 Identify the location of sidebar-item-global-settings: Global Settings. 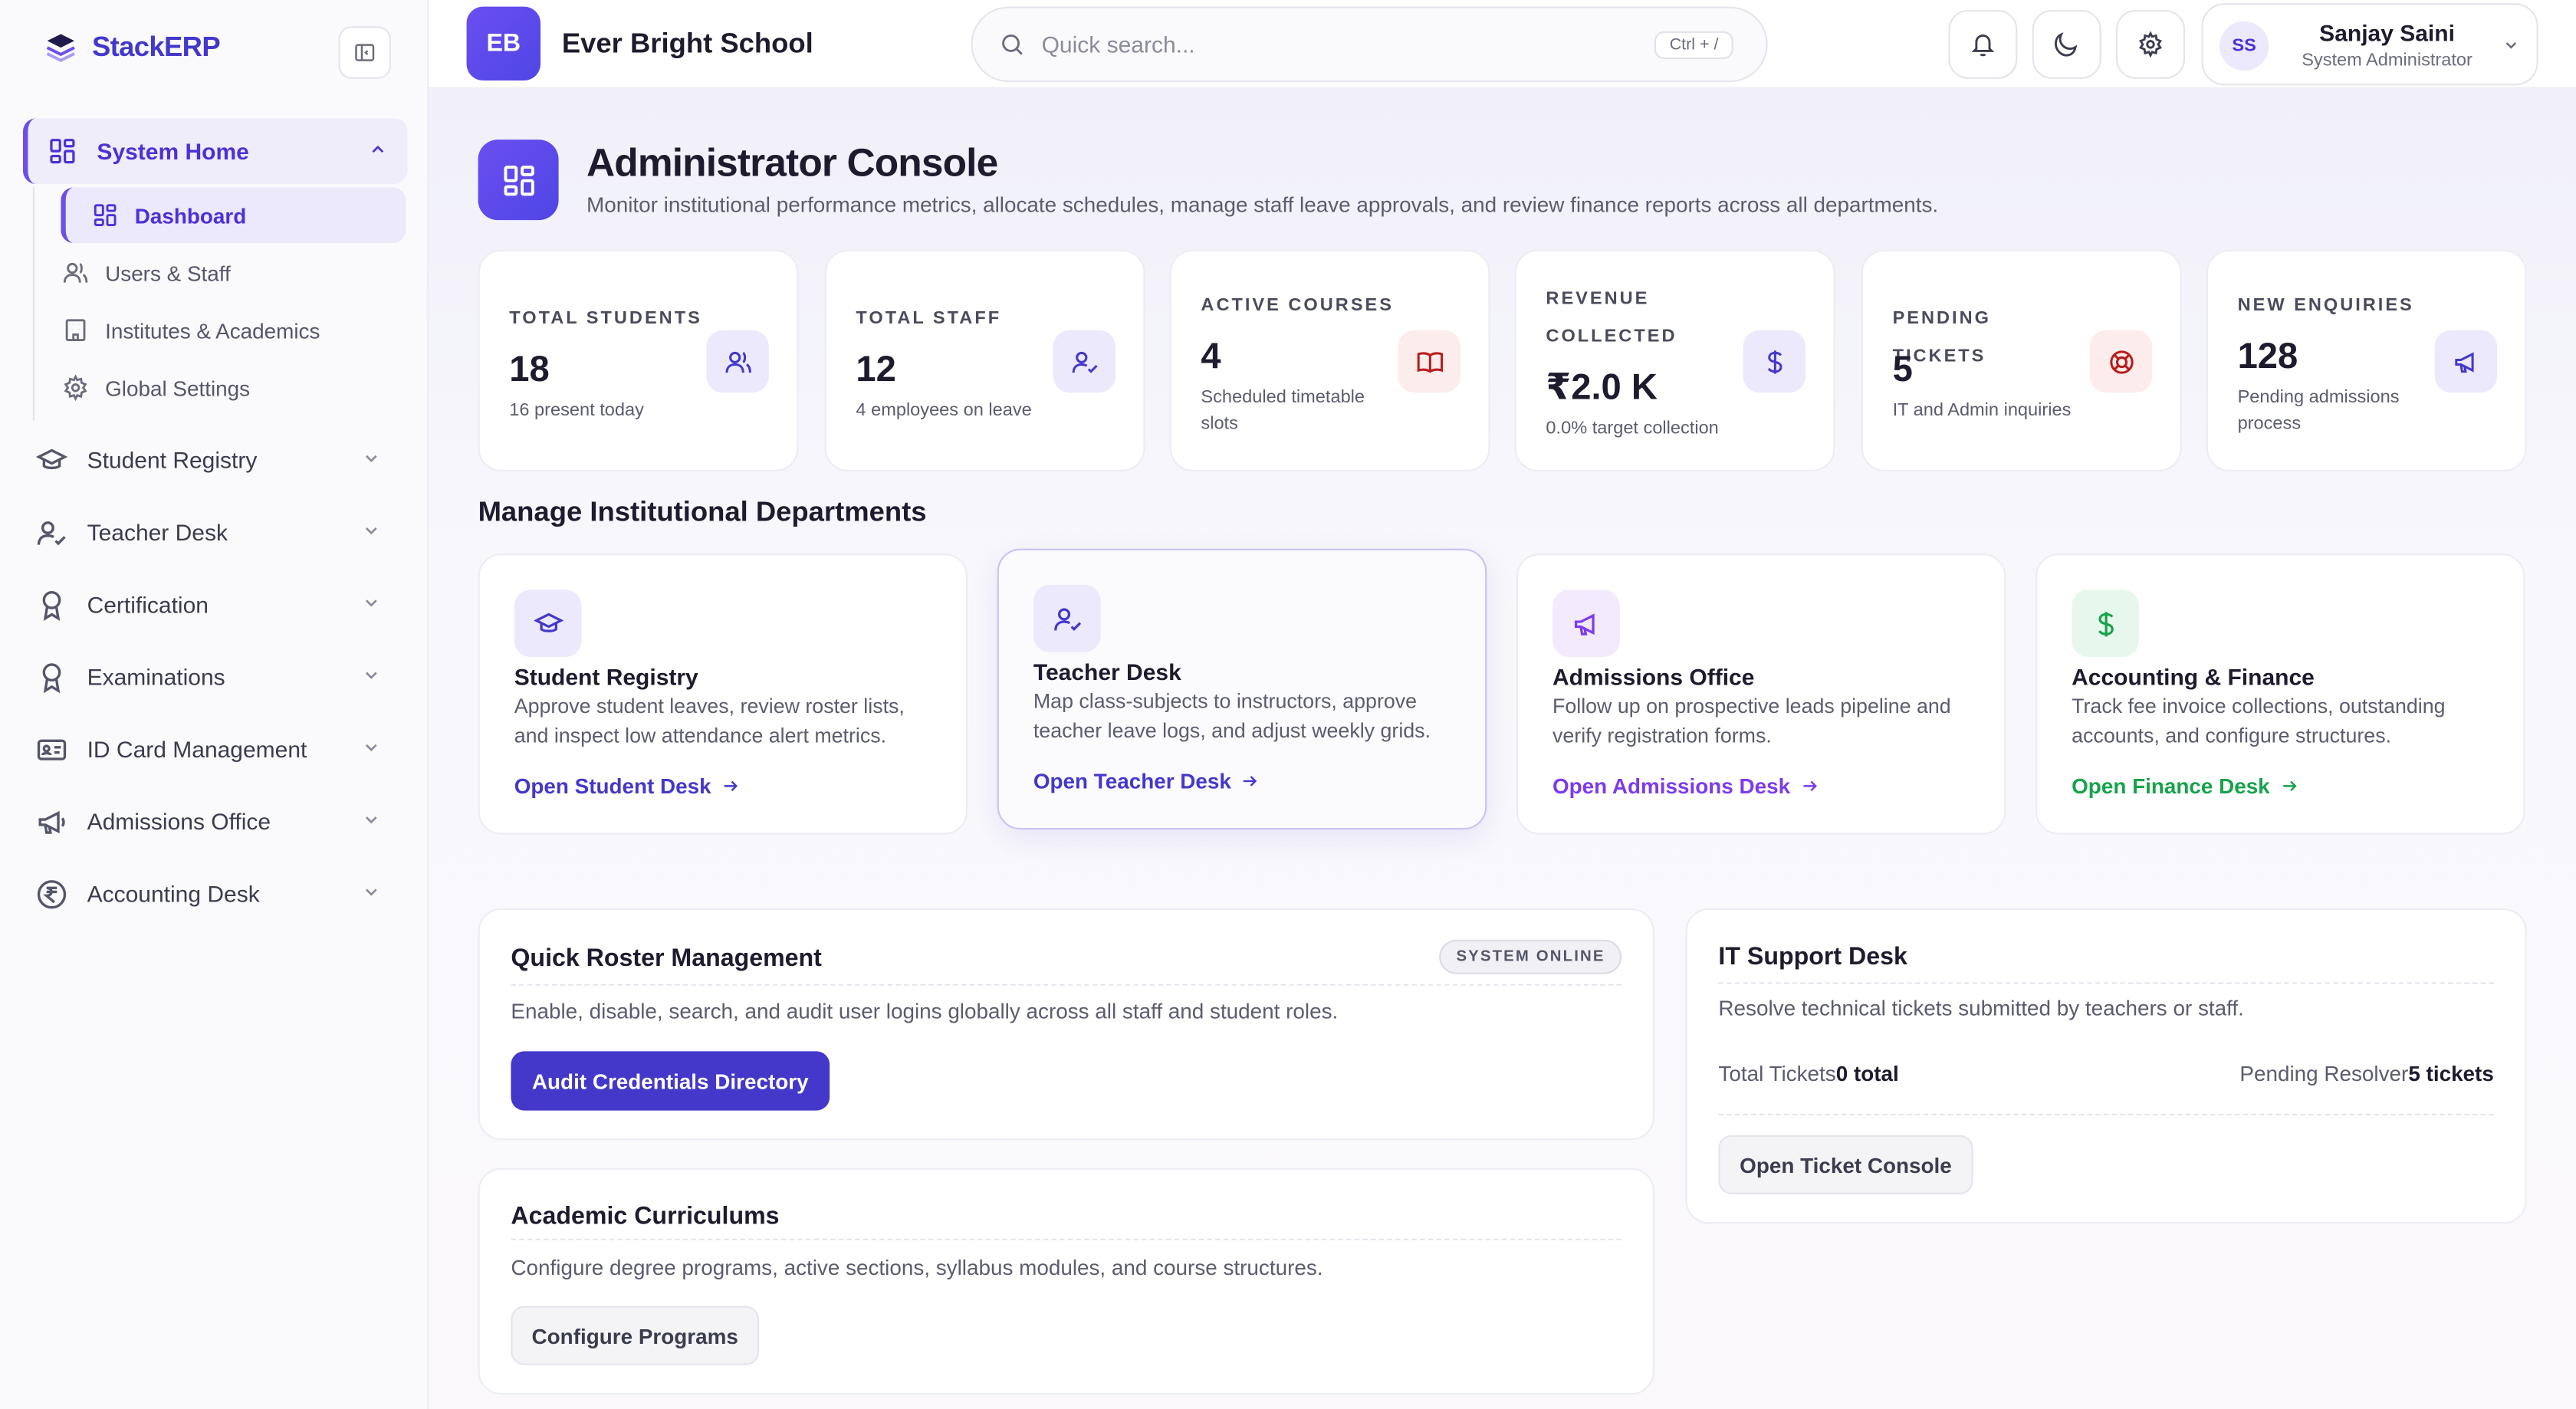
(156, 387).